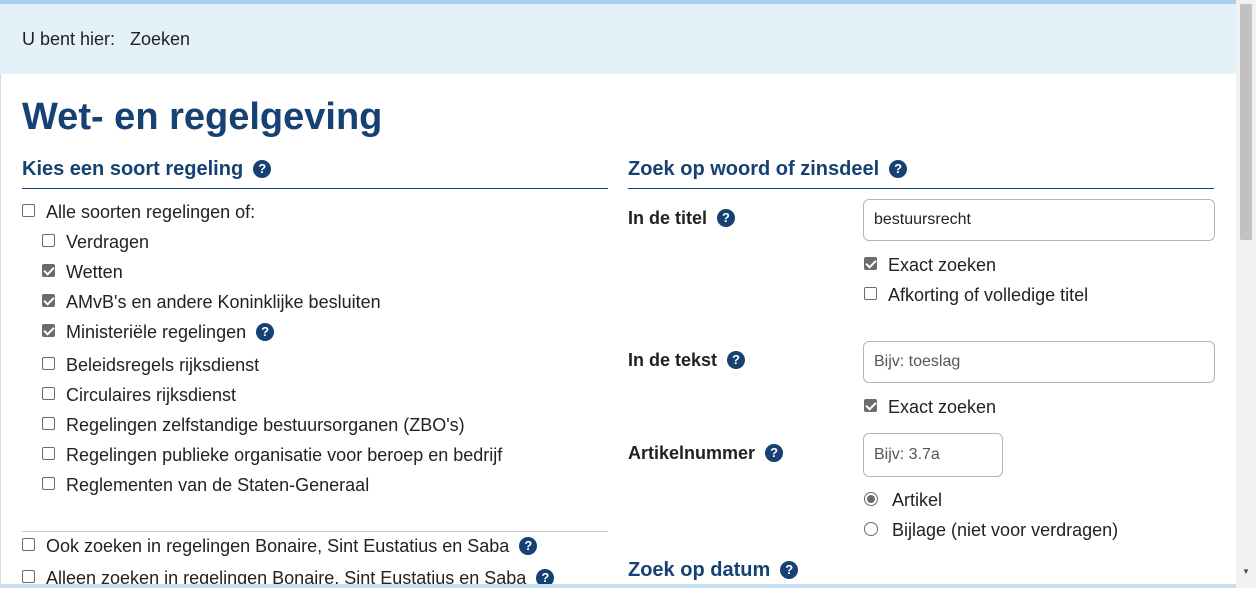  I want to click on text-exact-label: Exact zoeken, so click(942, 407).